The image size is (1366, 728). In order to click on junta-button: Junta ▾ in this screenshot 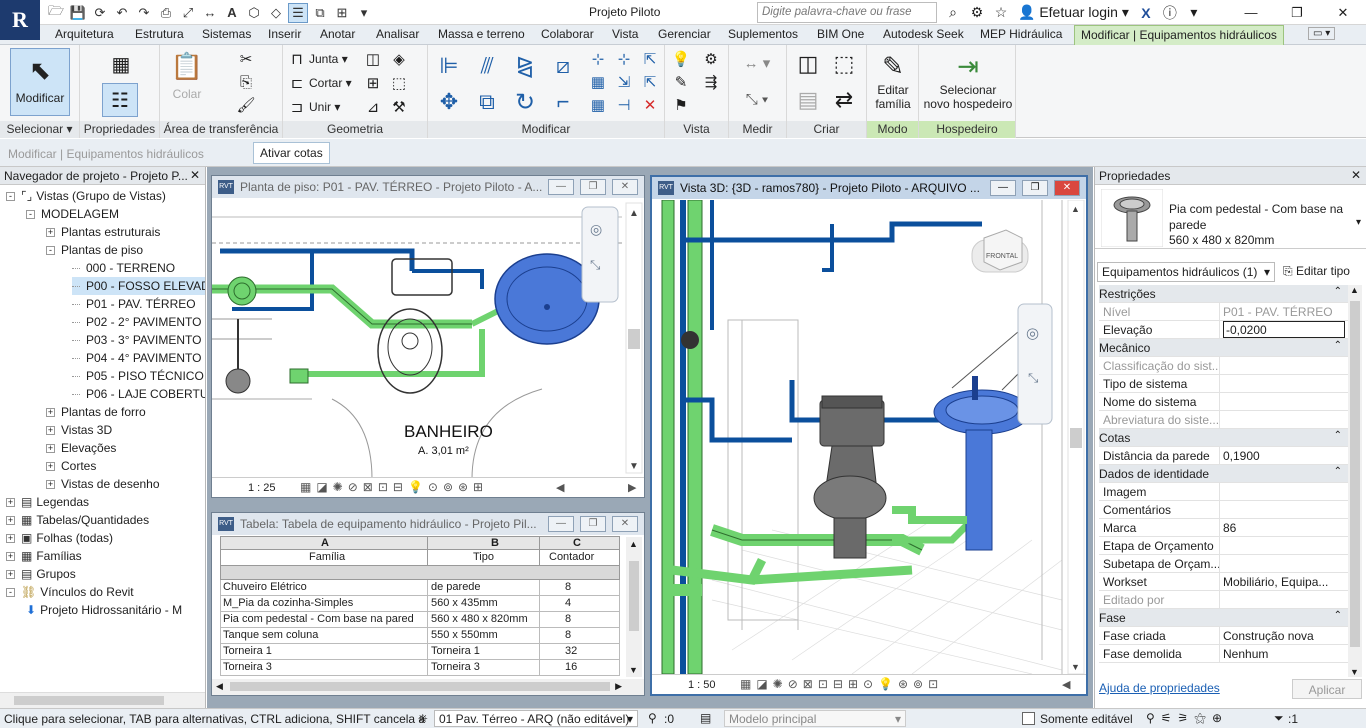, I will do `click(328, 59)`.